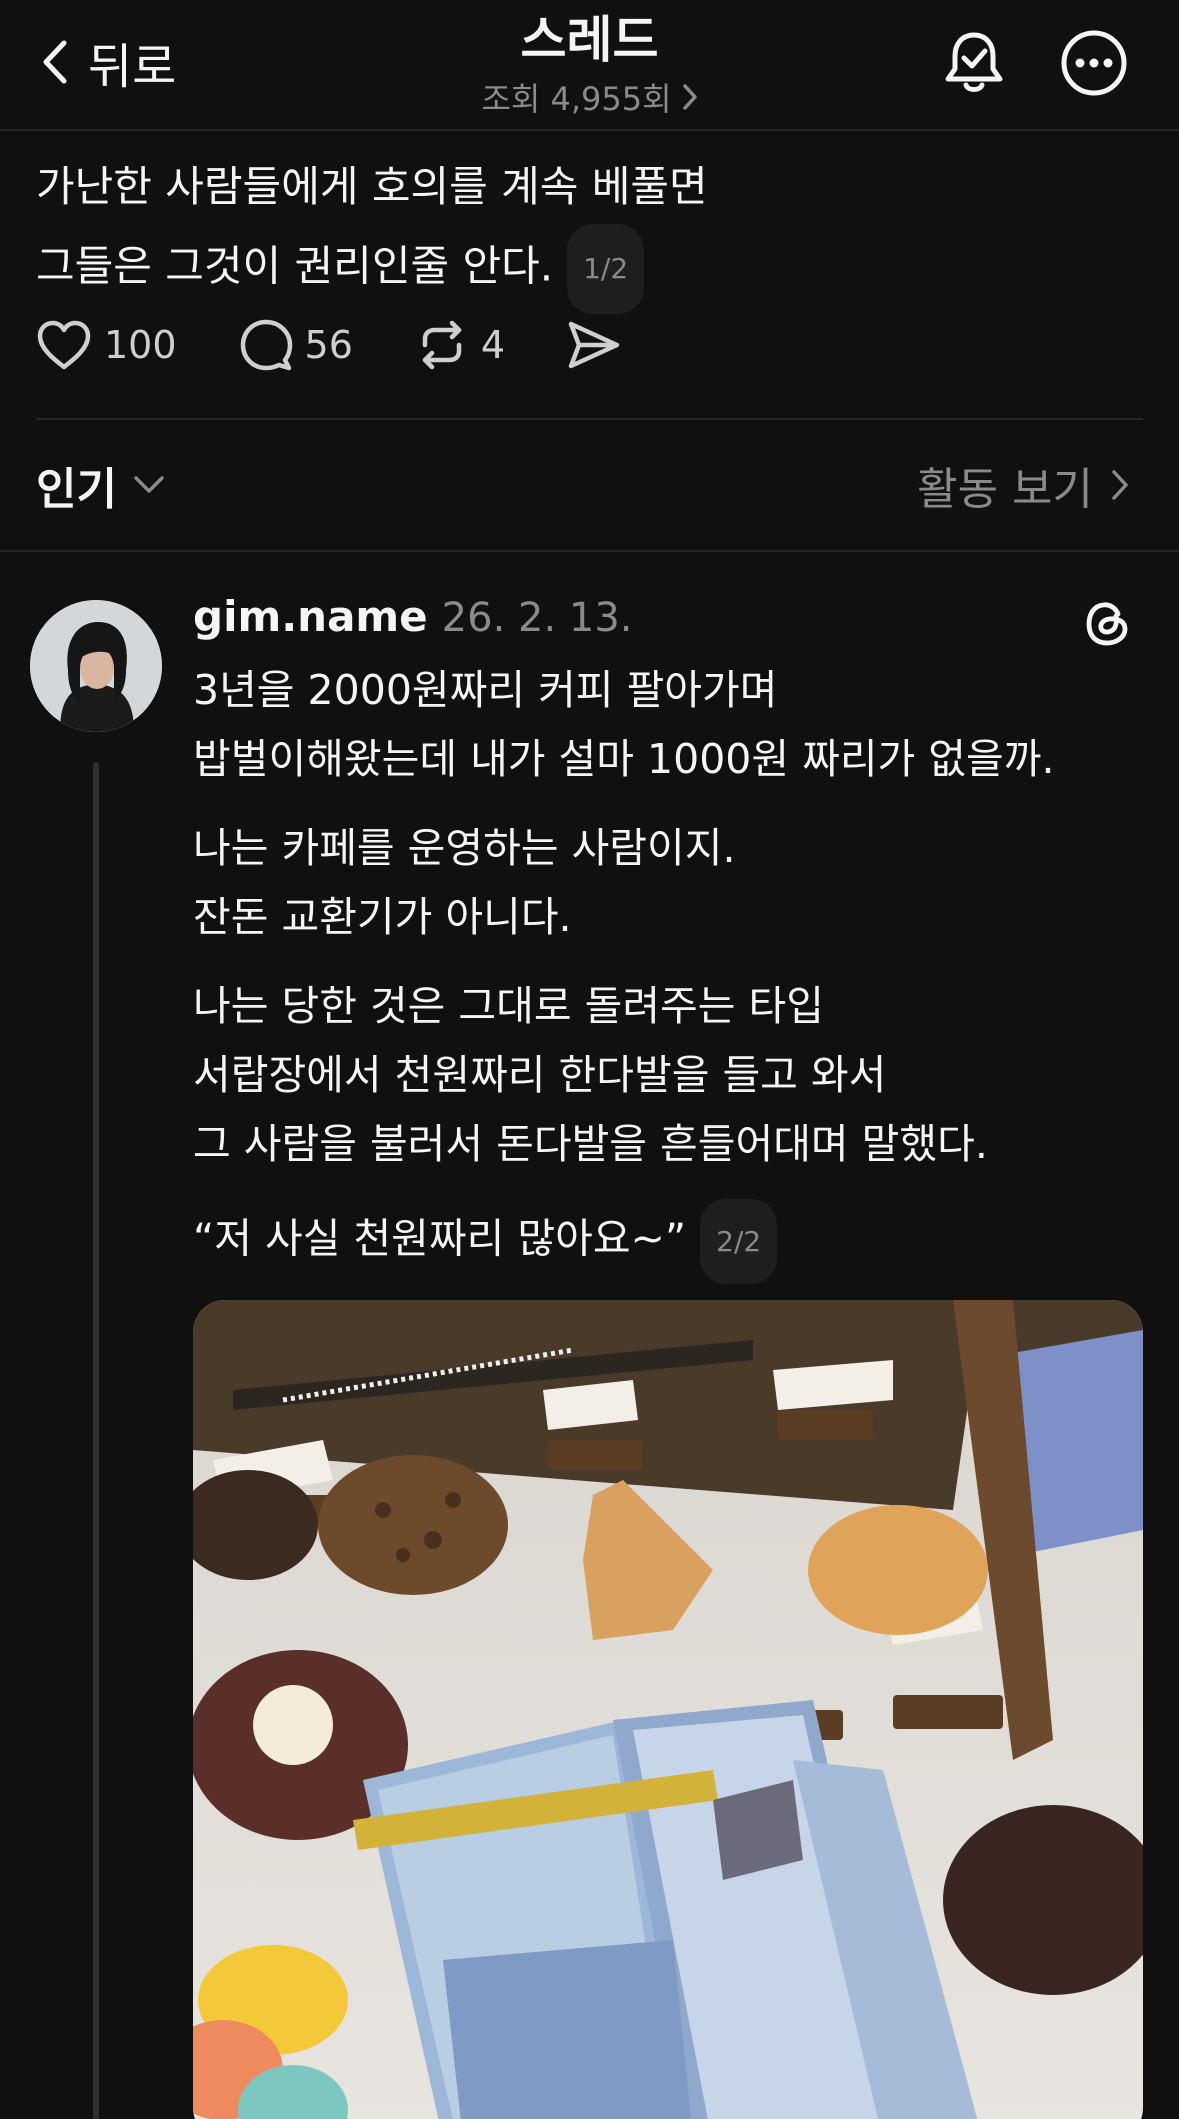  I want to click on reply-count: 56, so click(328, 345).